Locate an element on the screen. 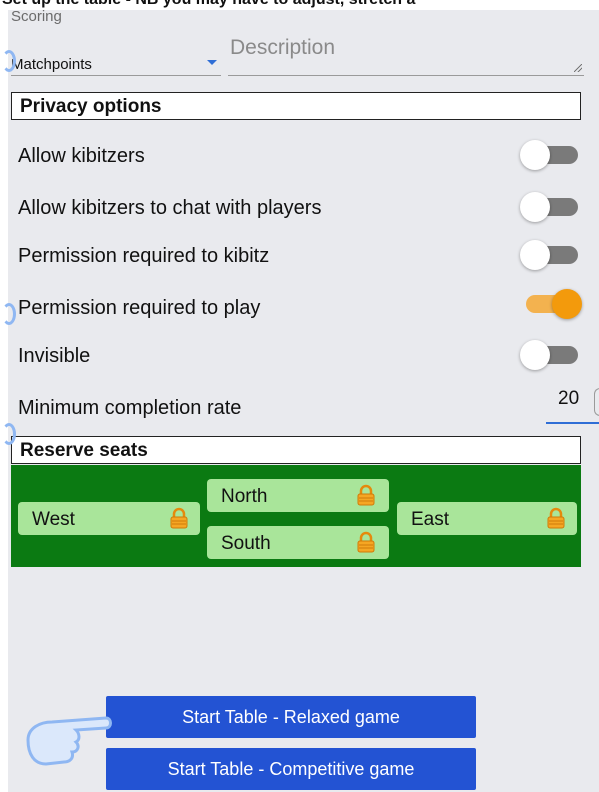 Image resolution: width=599 pixels, height=792 pixels. privacy-options-heading: Privacy options is located at coordinates (296, 106).